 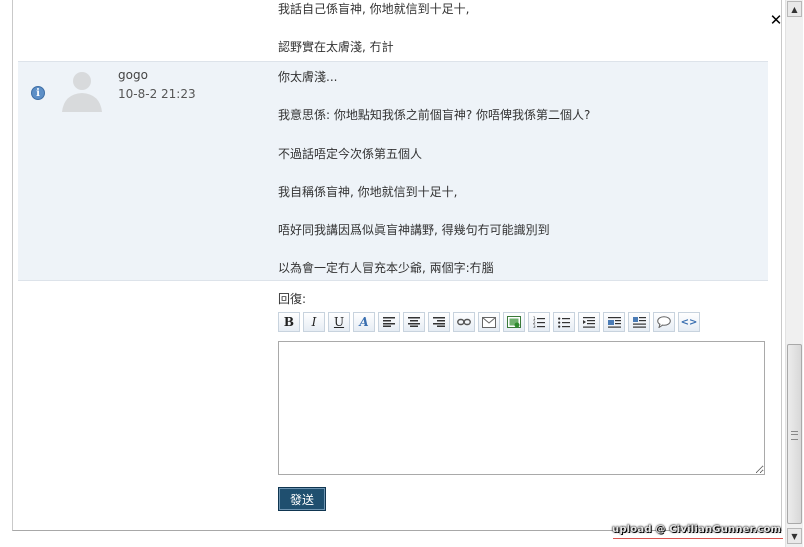 What do you see at coordinates (794, 273) in the screenshot?
I see `vertical-scrollbar: ▲ ▼` at bounding box center [794, 273].